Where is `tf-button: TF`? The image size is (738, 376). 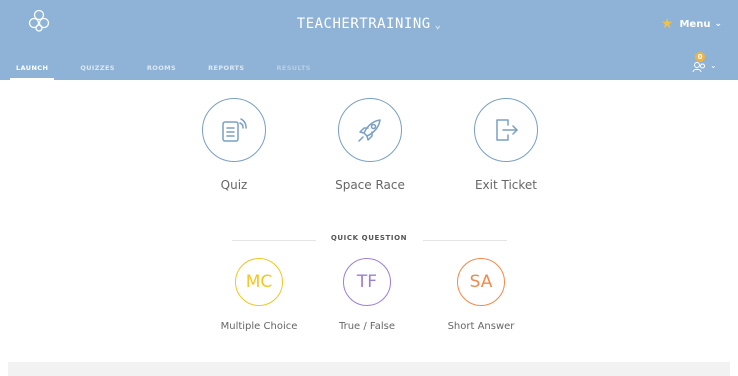 tf-button: TF is located at coordinates (367, 282).